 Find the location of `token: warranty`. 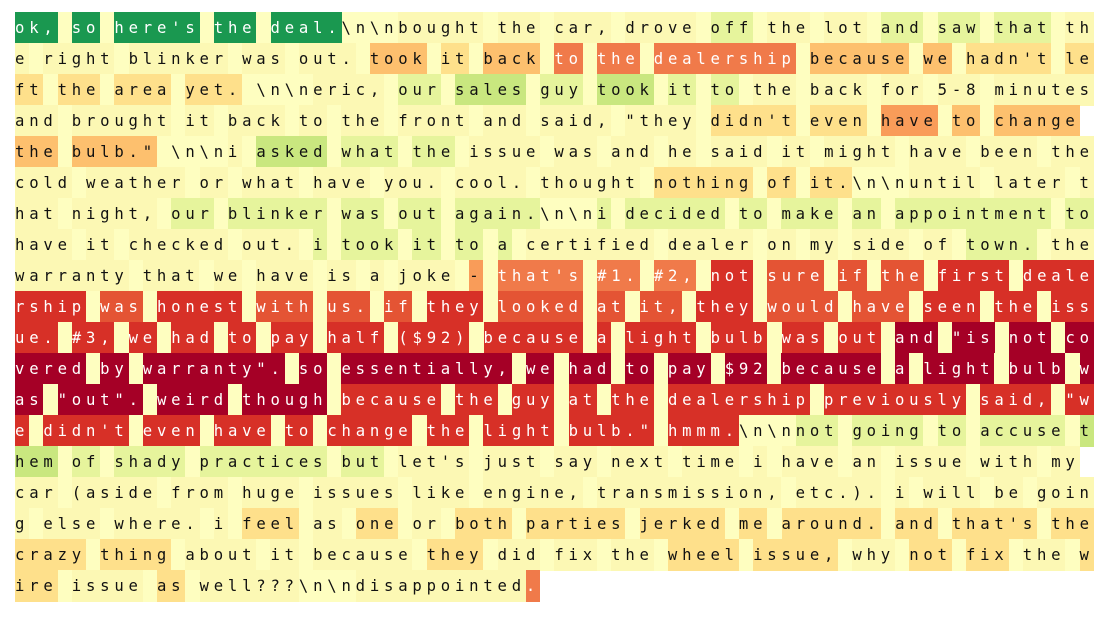

token: warranty is located at coordinates (72, 276).